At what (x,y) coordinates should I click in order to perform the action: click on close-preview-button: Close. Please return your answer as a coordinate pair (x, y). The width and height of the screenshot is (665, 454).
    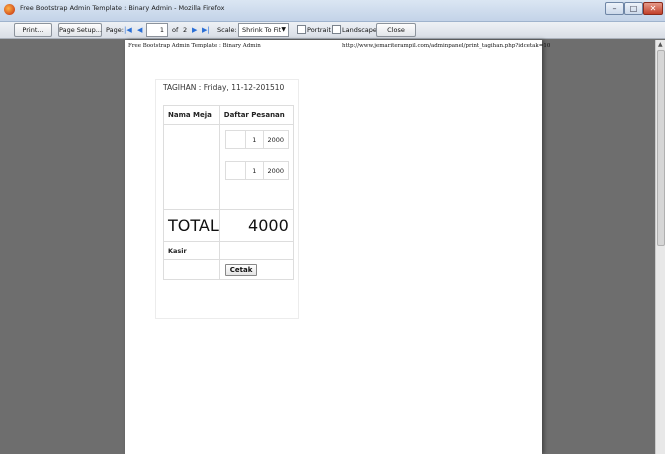
    Looking at the image, I should click on (396, 30).